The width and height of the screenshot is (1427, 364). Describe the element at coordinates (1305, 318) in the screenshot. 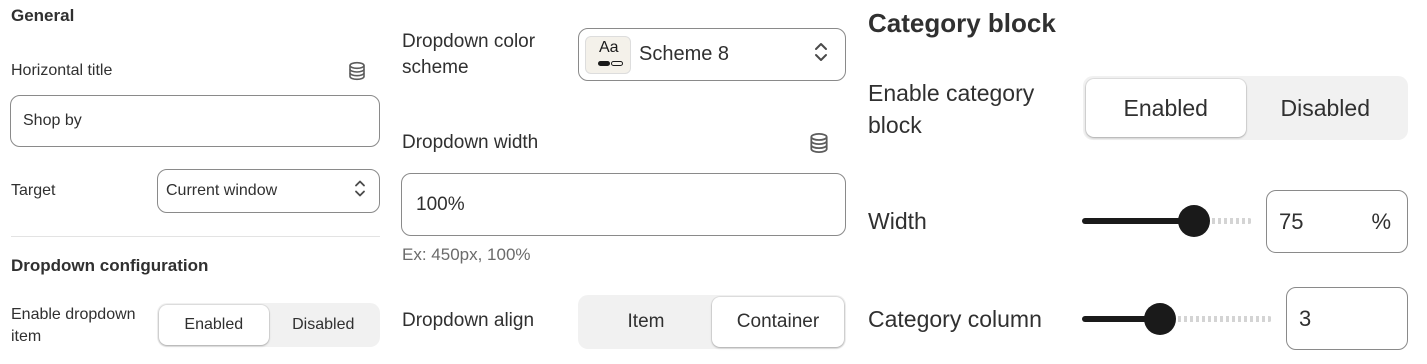

I see `category-column-value: 3` at that location.